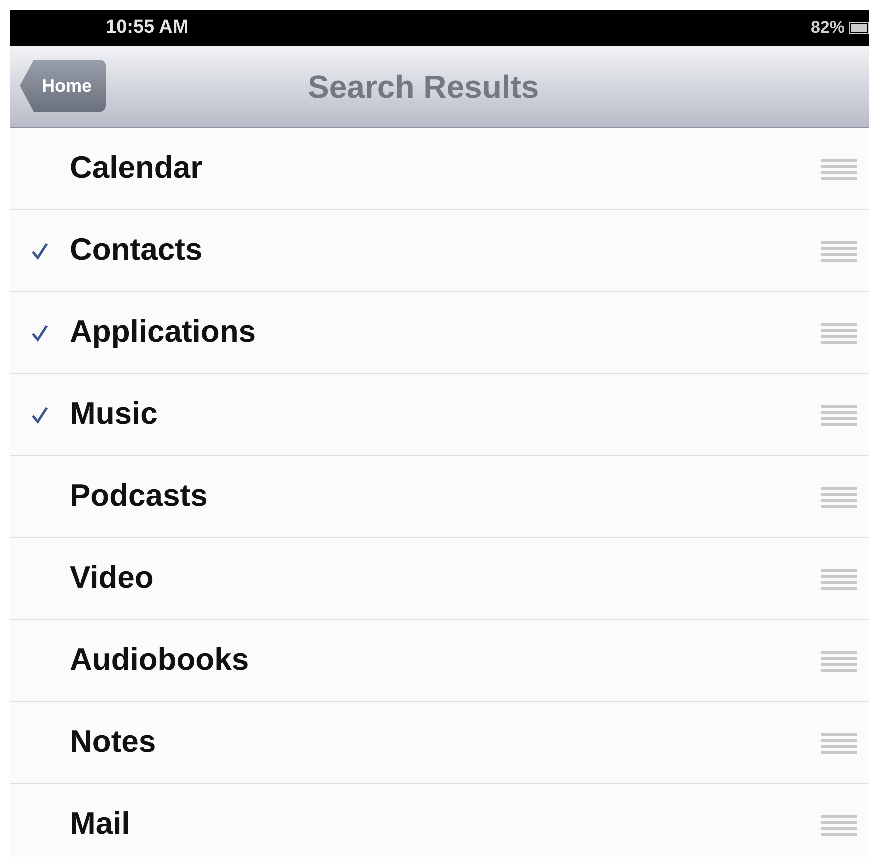 This screenshot has width=869, height=857. Describe the element at coordinates (439, 333) in the screenshot. I see `list-row: Applications` at that location.